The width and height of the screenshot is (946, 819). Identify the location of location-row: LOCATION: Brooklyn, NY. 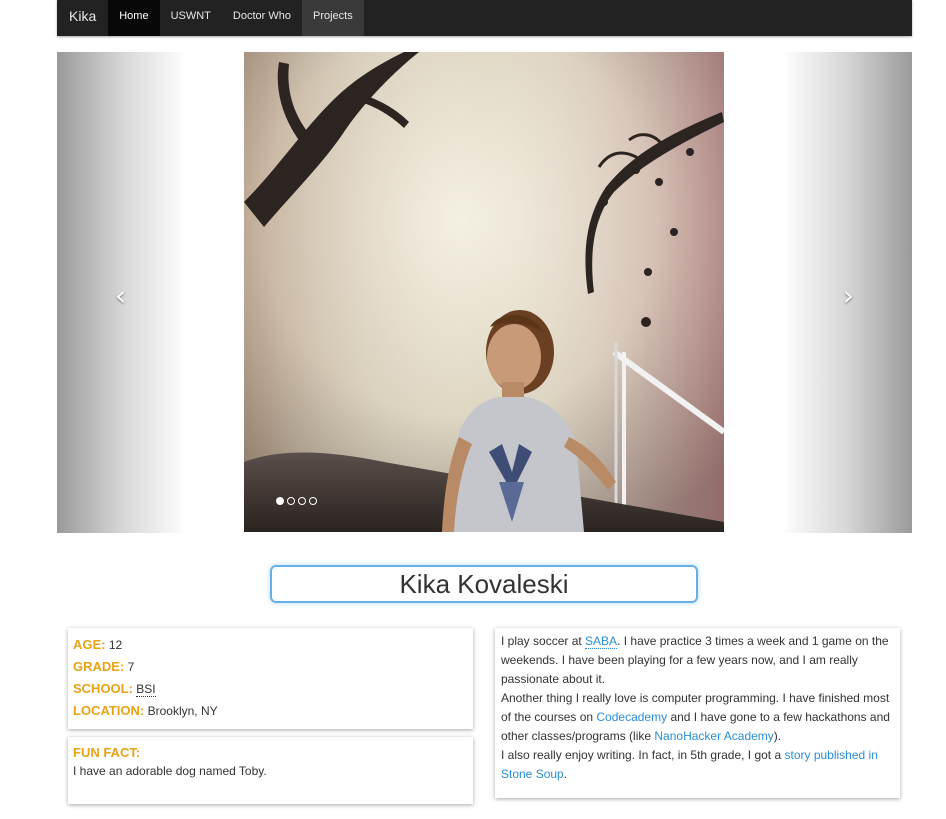
(270, 711).